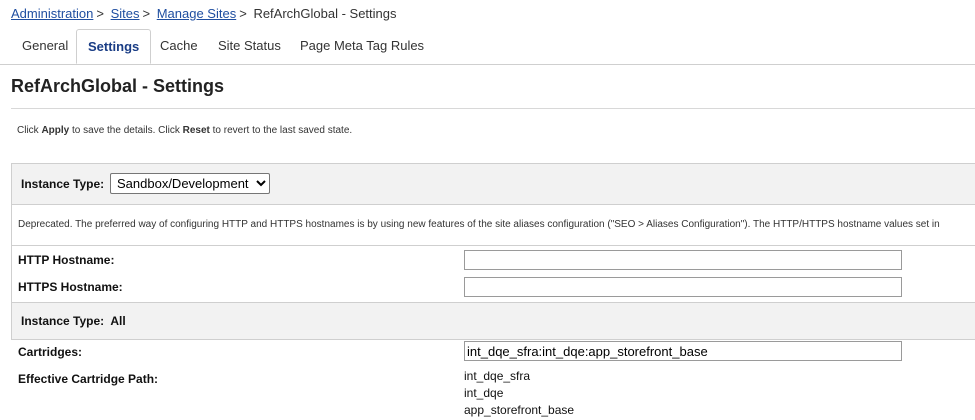 The width and height of the screenshot is (975, 420). I want to click on instance-type-select: Sandbox/Development, so click(190, 183).